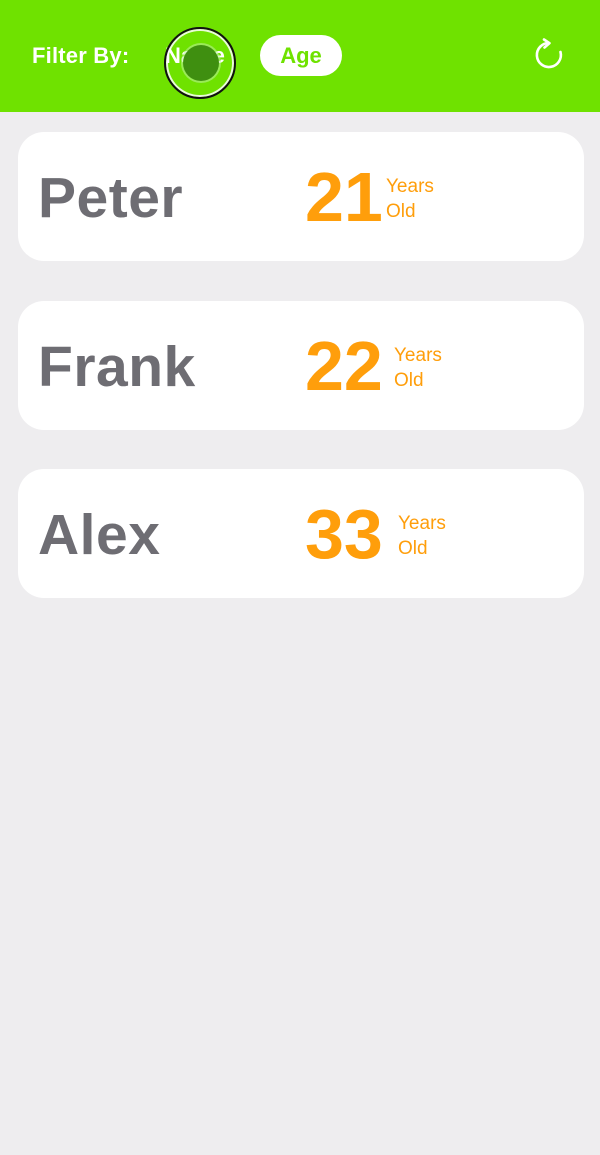  I want to click on person-card: Alex 33 Years Old, so click(301, 533).